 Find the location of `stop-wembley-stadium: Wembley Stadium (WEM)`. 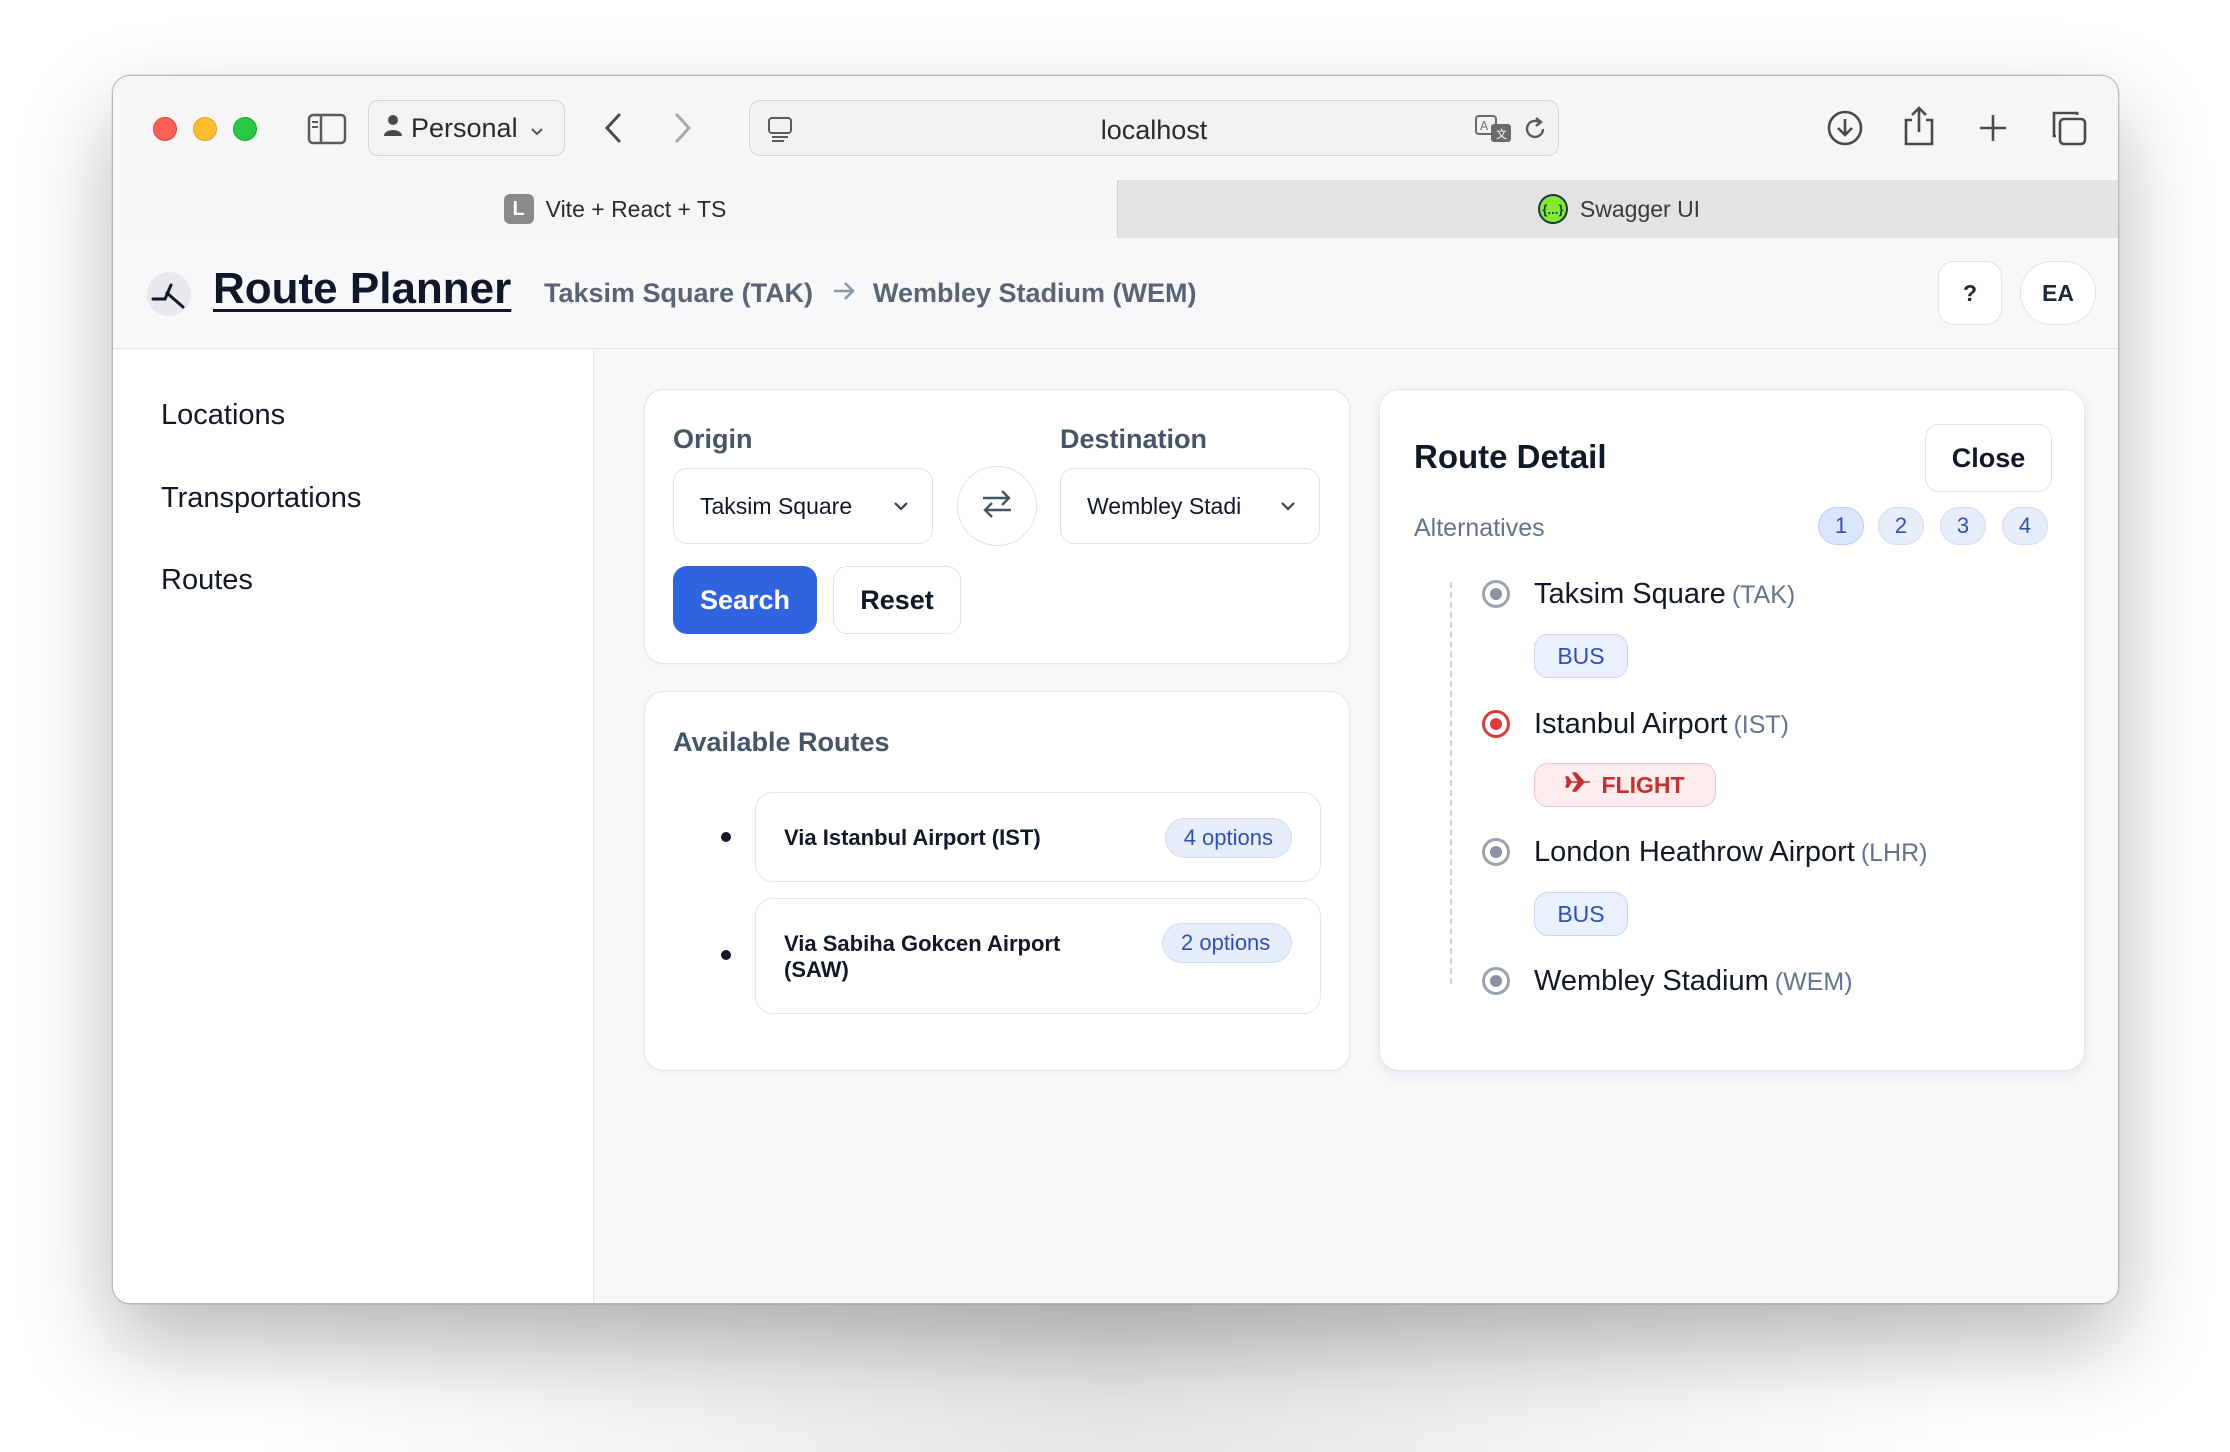

stop-wembley-stadium: Wembley Stadium (WEM) is located at coordinates (1693, 981).